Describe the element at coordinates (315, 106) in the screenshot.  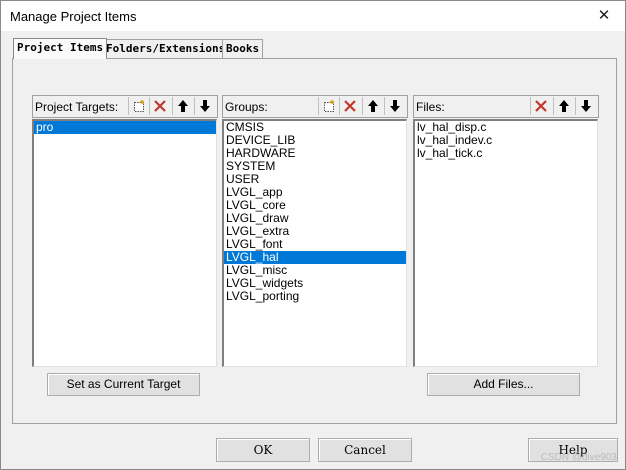
I see `groups-header: Groups:` at that location.